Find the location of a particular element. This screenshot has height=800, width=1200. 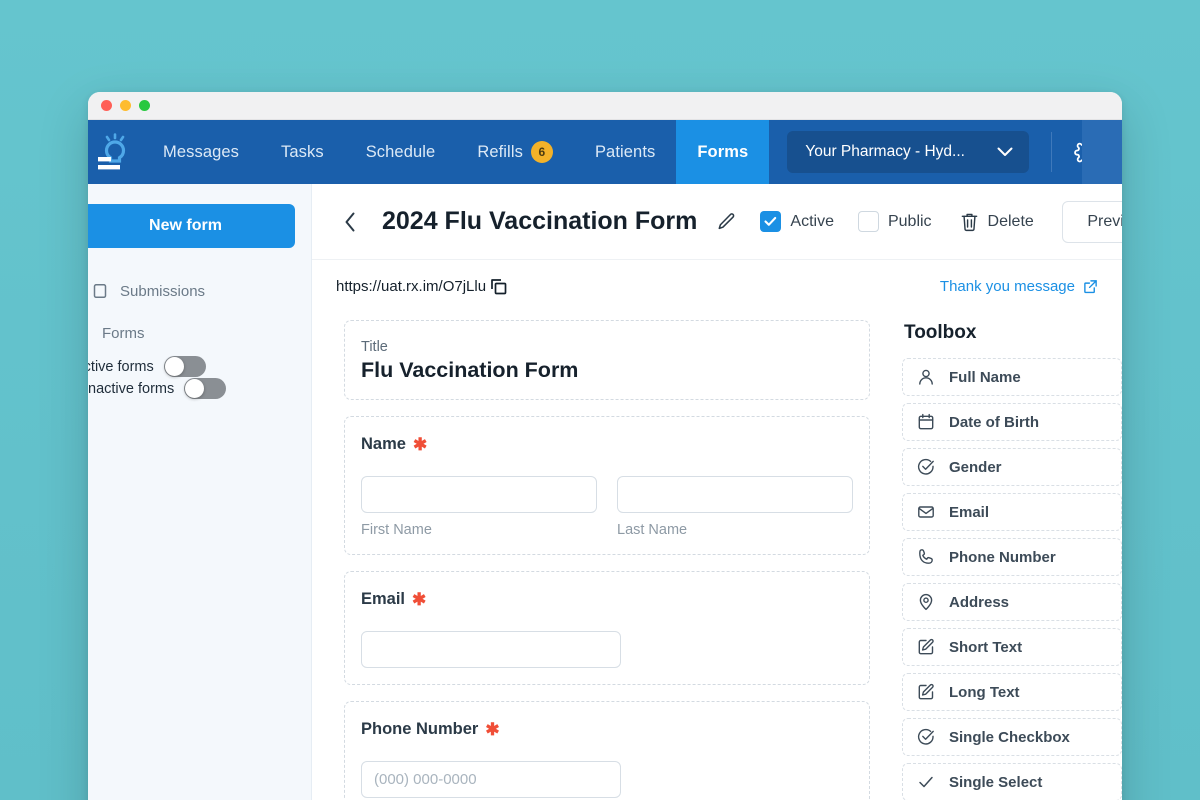

page-title: 2024 Flu Vaccination Form is located at coordinates (540, 221).